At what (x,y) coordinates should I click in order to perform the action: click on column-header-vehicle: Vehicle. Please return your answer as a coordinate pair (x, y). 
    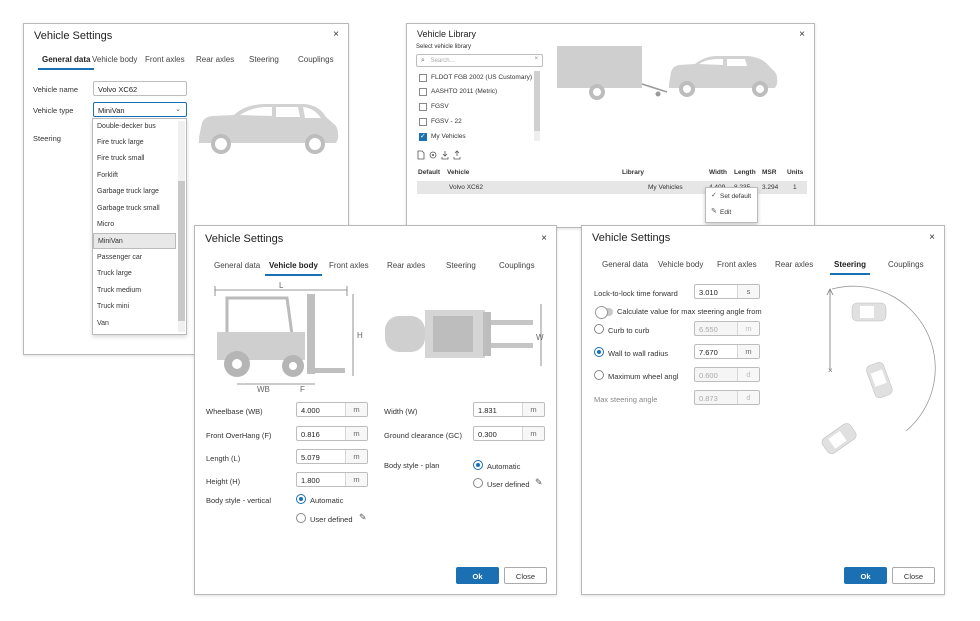
    Looking at the image, I should click on (458, 172).